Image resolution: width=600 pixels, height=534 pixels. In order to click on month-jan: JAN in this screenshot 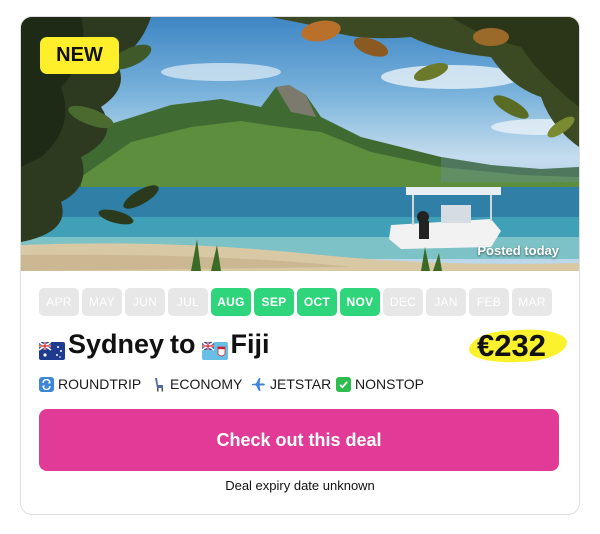, I will do `click(446, 302)`.